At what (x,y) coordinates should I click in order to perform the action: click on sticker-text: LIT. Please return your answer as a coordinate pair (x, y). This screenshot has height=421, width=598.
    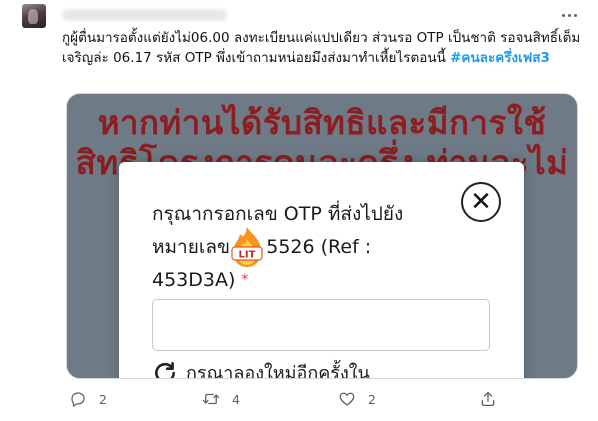
    Looking at the image, I should click on (247, 255).